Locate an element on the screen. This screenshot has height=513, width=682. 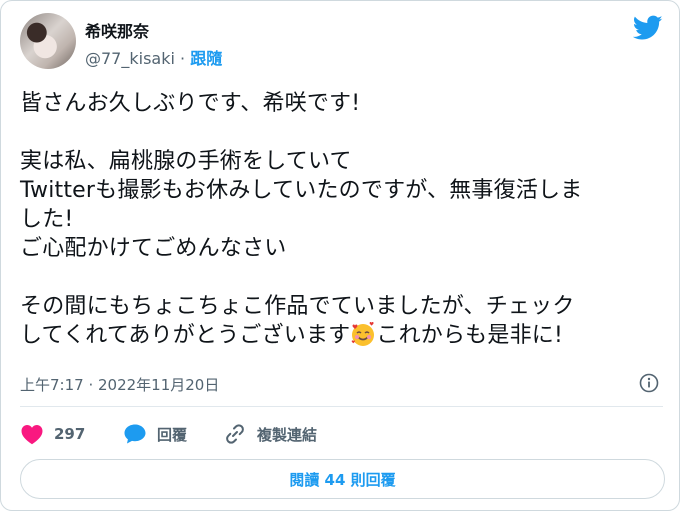
avatar is located at coordinates (48, 41).